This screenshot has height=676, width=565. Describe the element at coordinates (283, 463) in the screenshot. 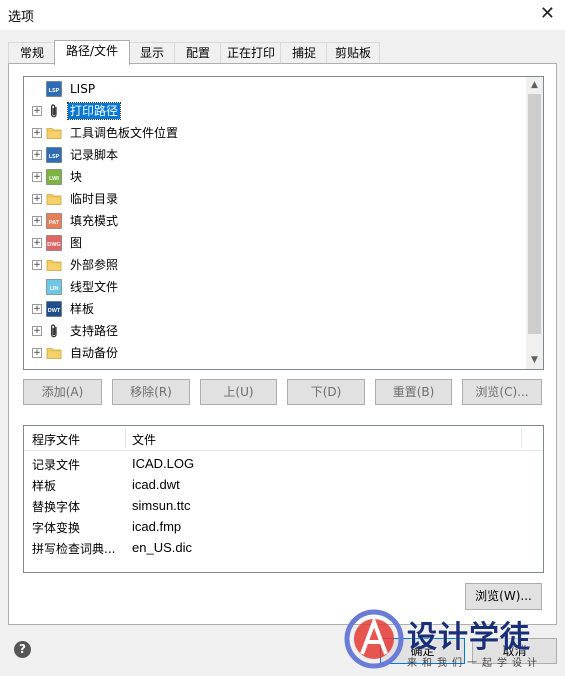

I see `list-item: 记录文件 ICAD.LOG` at that location.